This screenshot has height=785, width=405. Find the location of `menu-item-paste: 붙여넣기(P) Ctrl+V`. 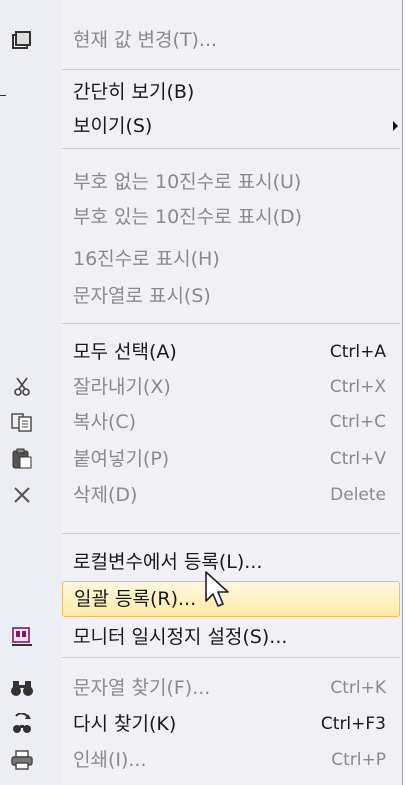

menu-item-paste: 붙여넣기(P) Ctrl+V is located at coordinates (200, 459).